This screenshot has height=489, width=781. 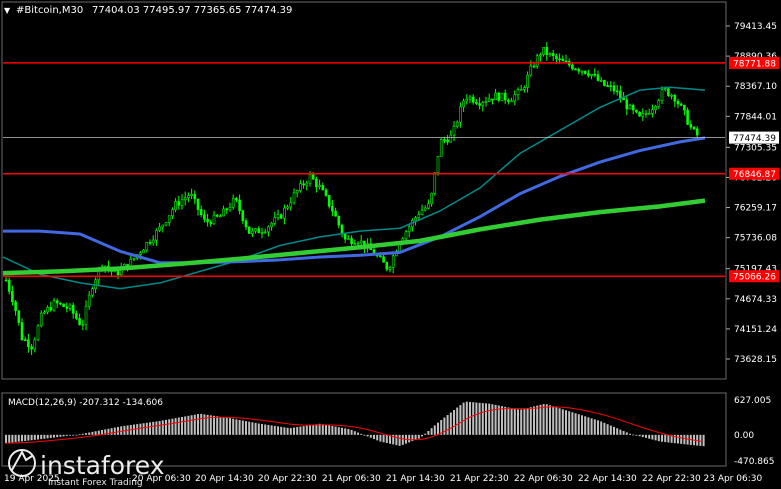 What do you see at coordinates (671, 479) in the screenshot?
I see `time-tick-label: 22 Apr 22:30` at bounding box center [671, 479].